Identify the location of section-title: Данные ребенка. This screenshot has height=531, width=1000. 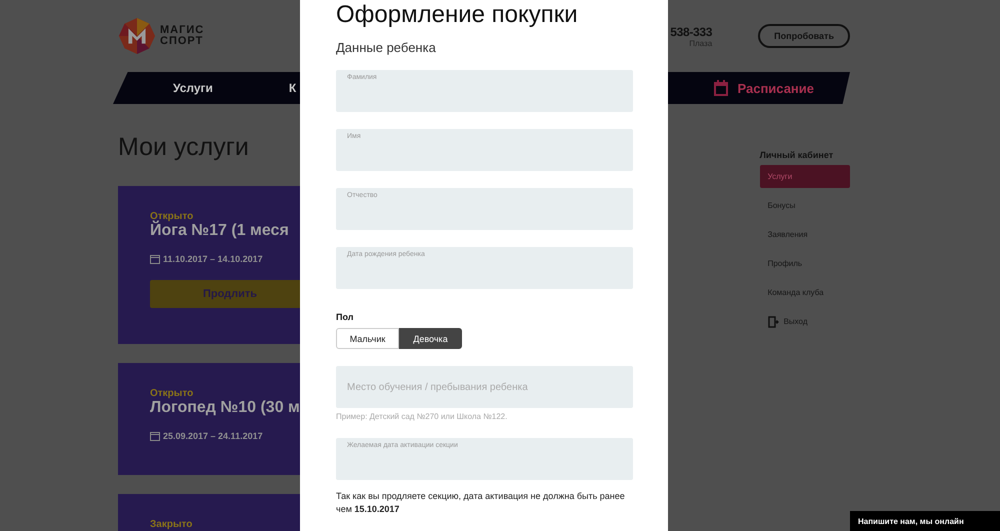
(386, 47).